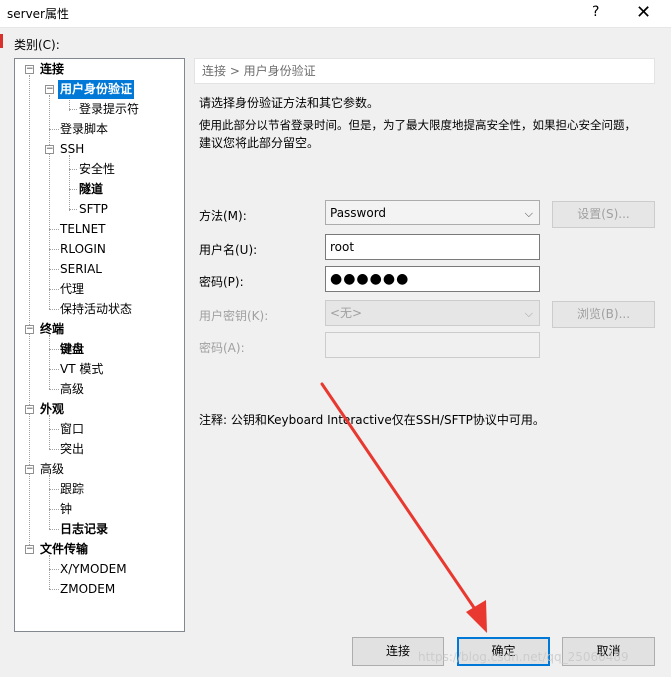  Describe the element at coordinates (403, 507) in the screenshot. I see `red-arrow-annotation` at that location.